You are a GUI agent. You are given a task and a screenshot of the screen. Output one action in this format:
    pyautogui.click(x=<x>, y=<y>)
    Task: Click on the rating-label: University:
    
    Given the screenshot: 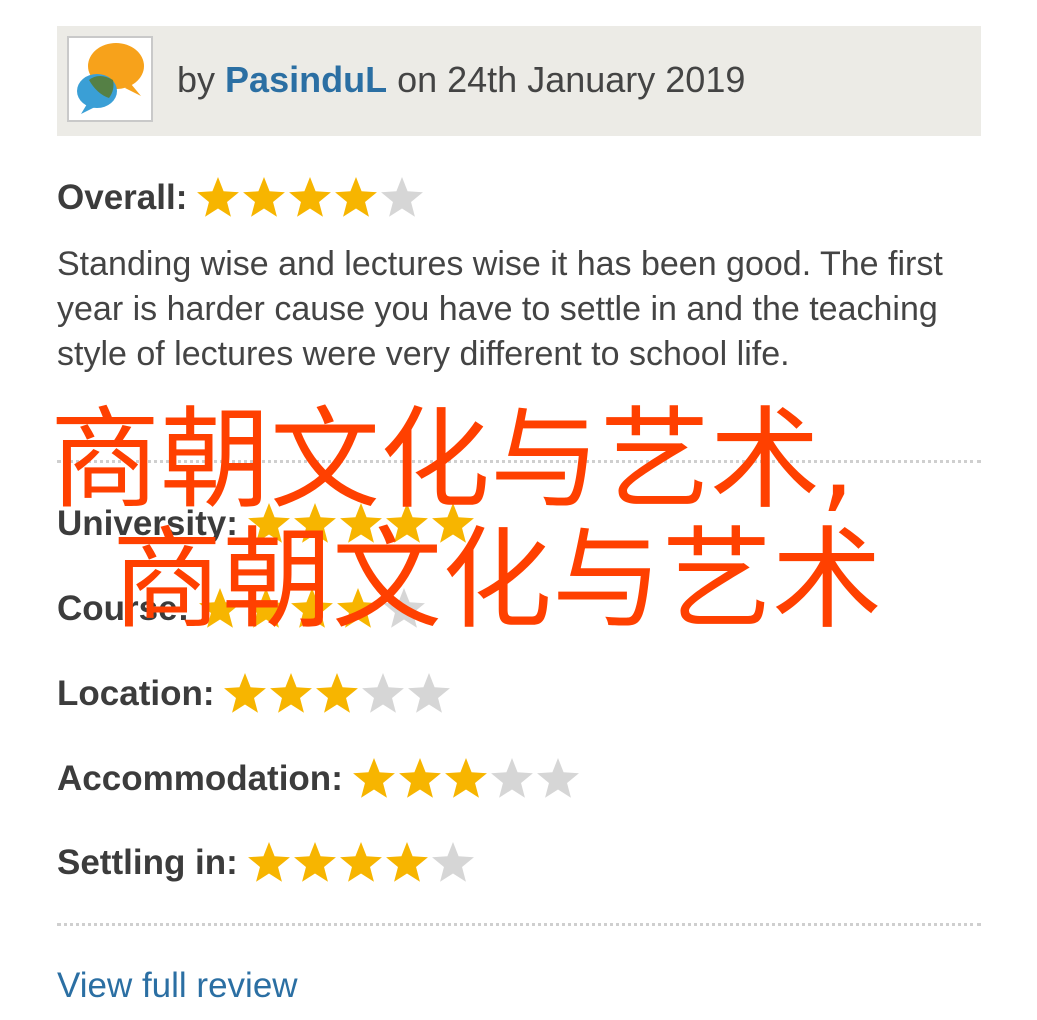 What is the action you would take?
    pyautogui.click(x=147, y=523)
    